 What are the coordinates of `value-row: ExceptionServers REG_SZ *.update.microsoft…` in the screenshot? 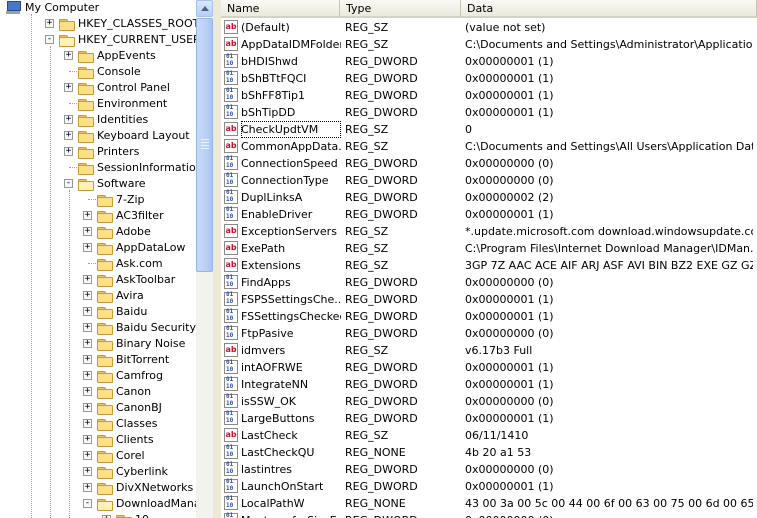 It's located at (489, 231).